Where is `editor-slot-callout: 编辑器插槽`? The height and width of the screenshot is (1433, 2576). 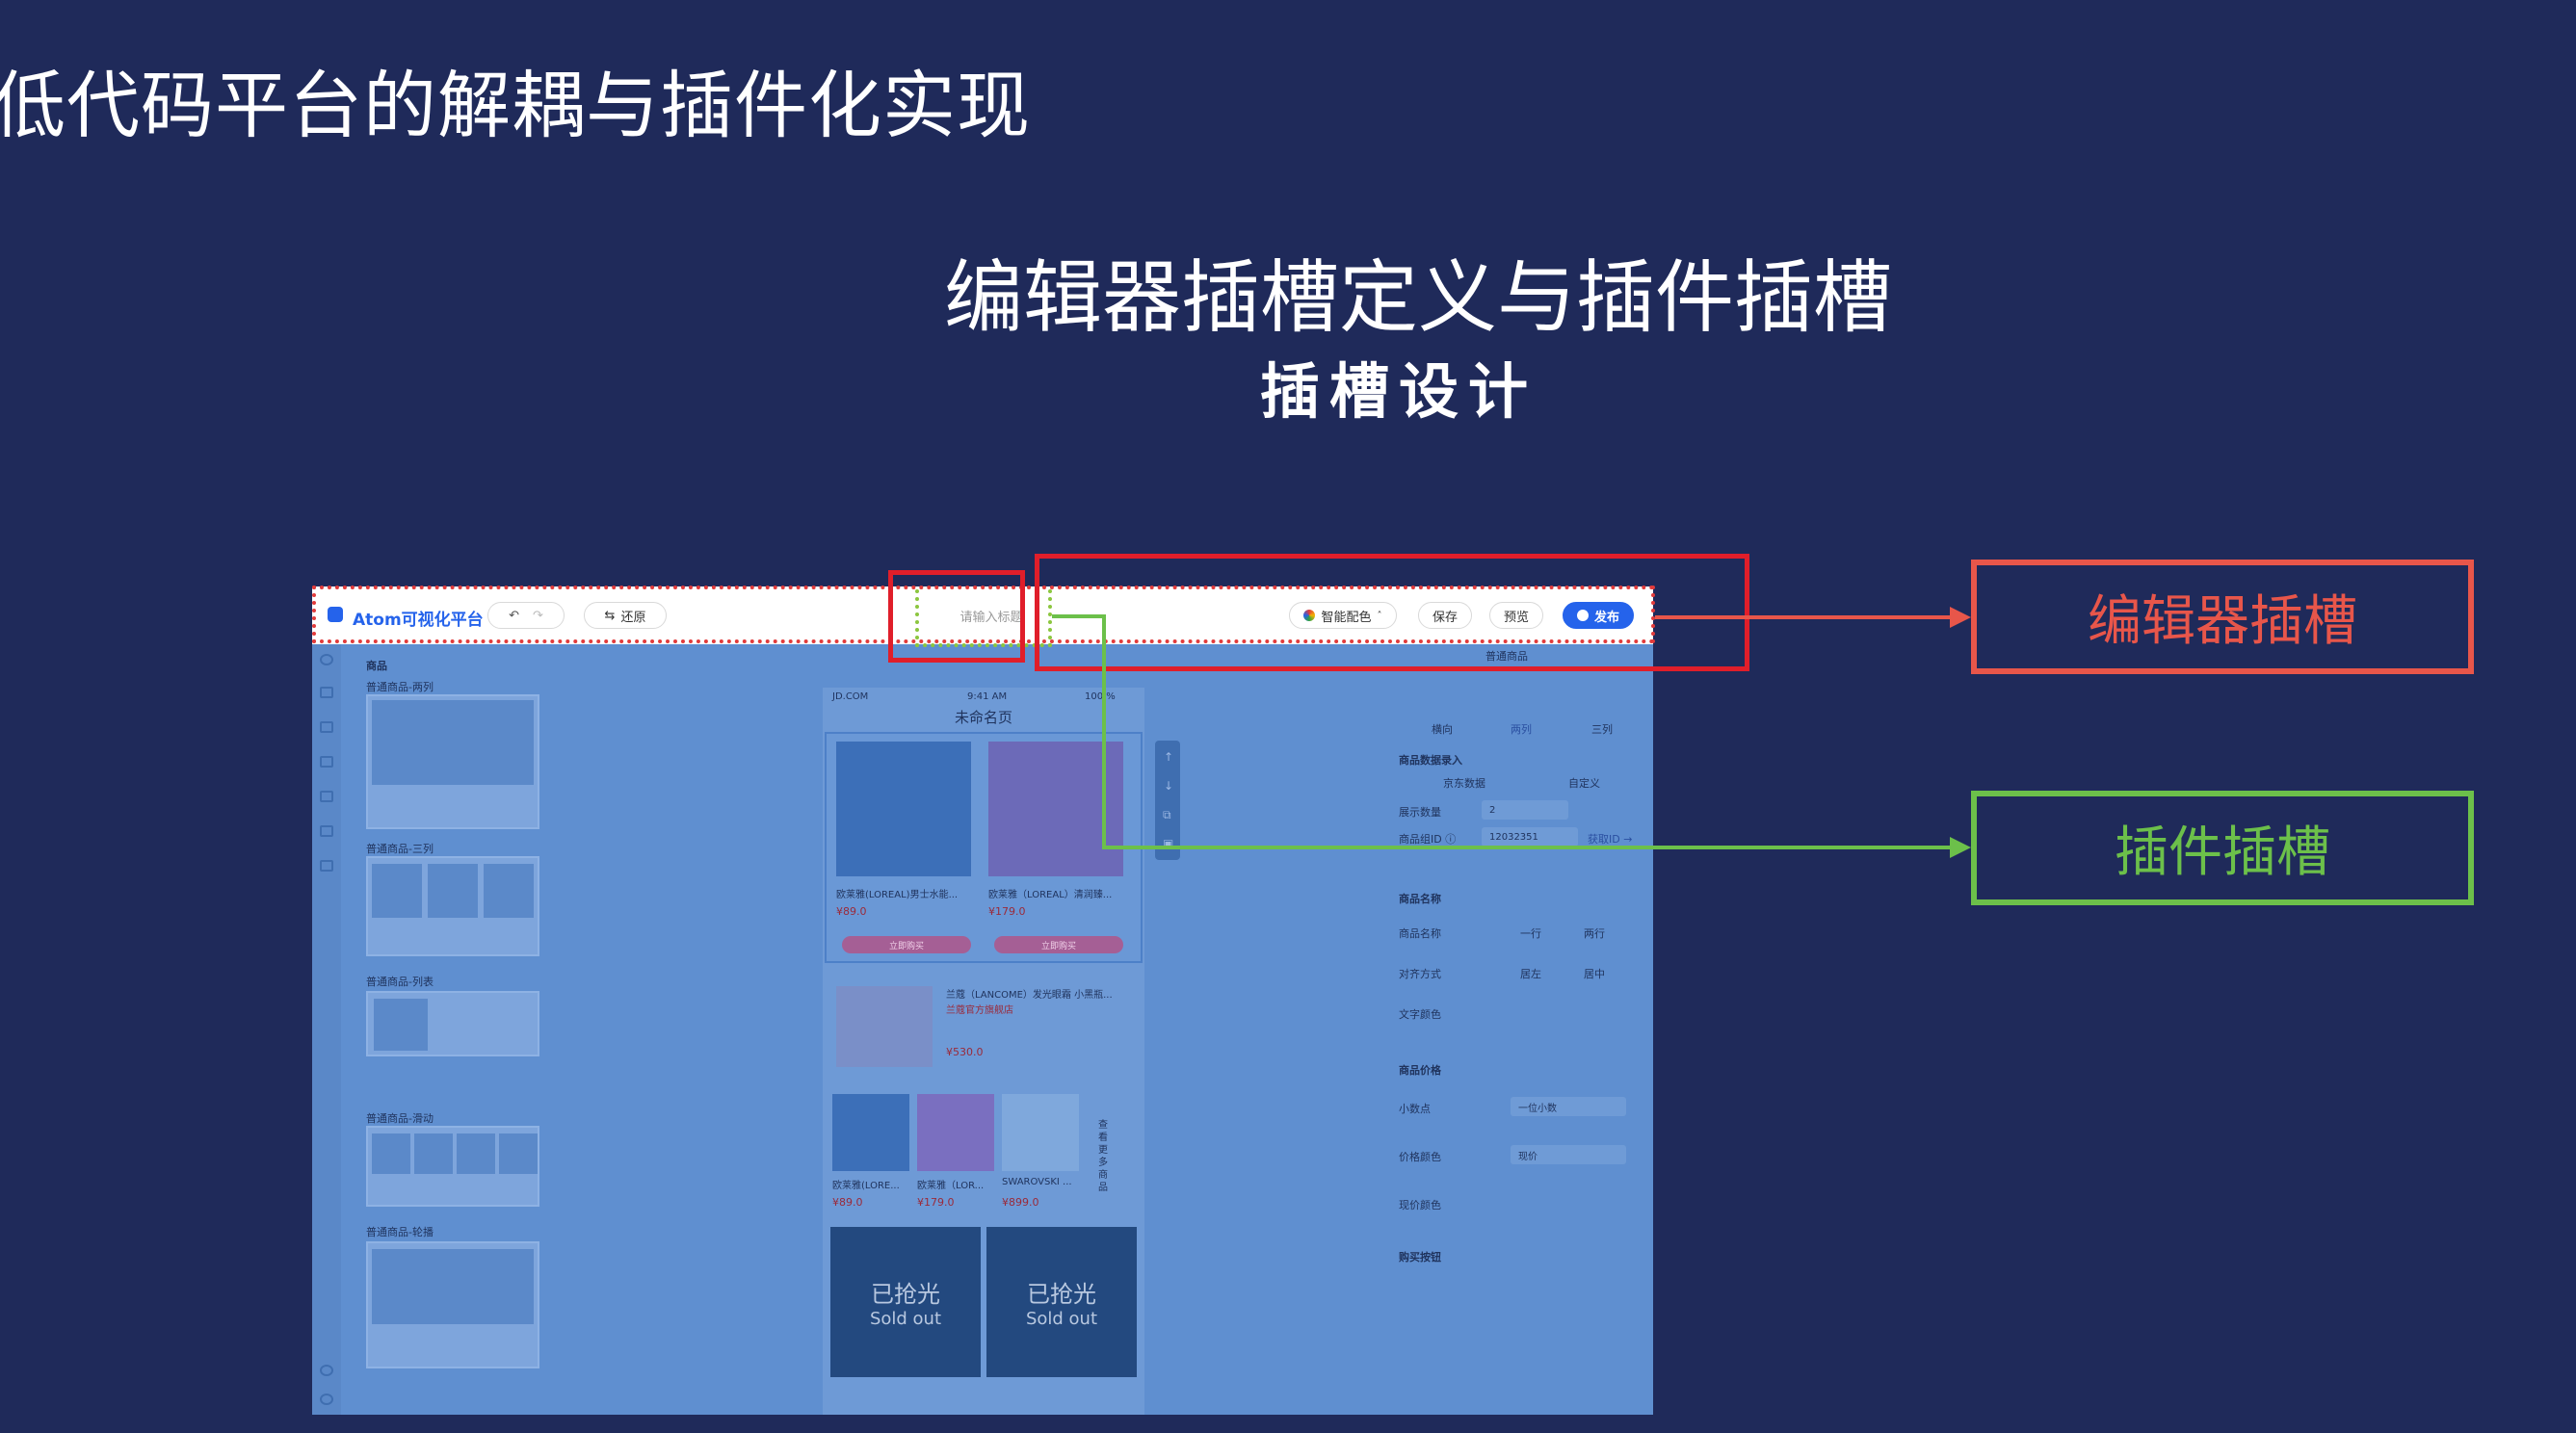 editor-slot-callout: 编辑器插槽 is located at coordinates (2223, 617).